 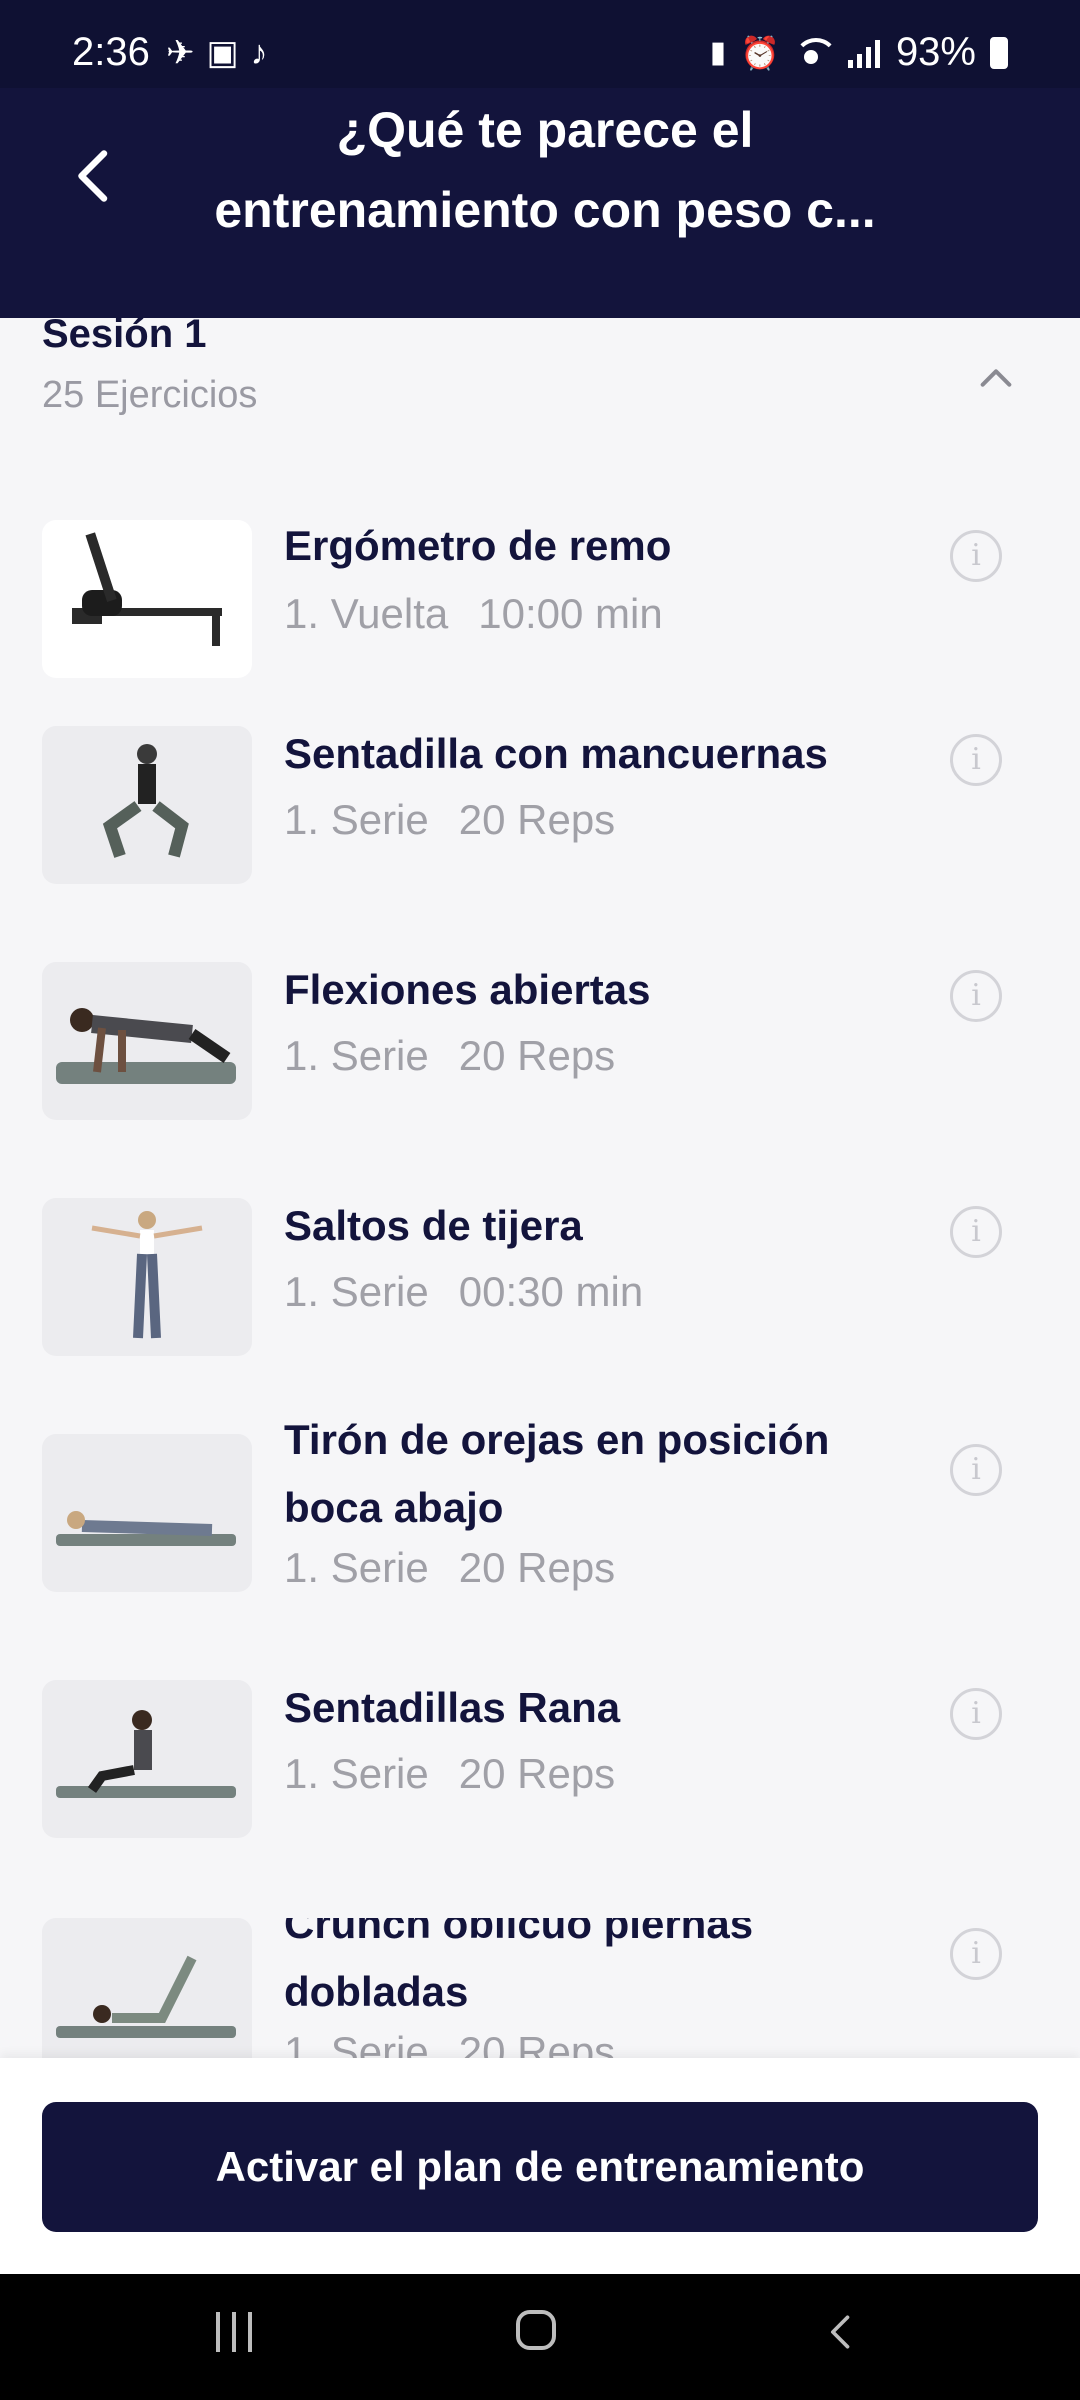 What do you see at coordinates (147, 1988) in the screenshot?
I see `exercise-image-oblique-crunch` at bounding box center [147, 1988].